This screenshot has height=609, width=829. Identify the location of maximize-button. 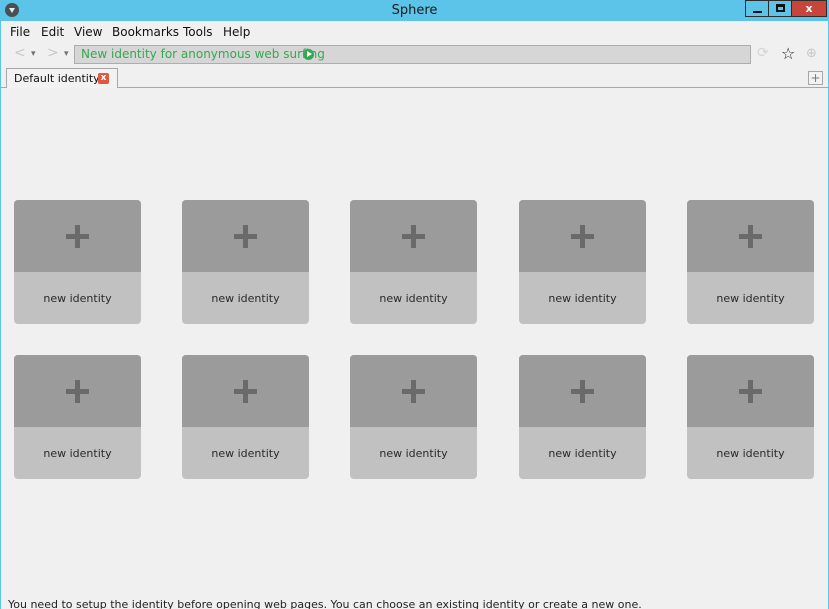
(780, 8).